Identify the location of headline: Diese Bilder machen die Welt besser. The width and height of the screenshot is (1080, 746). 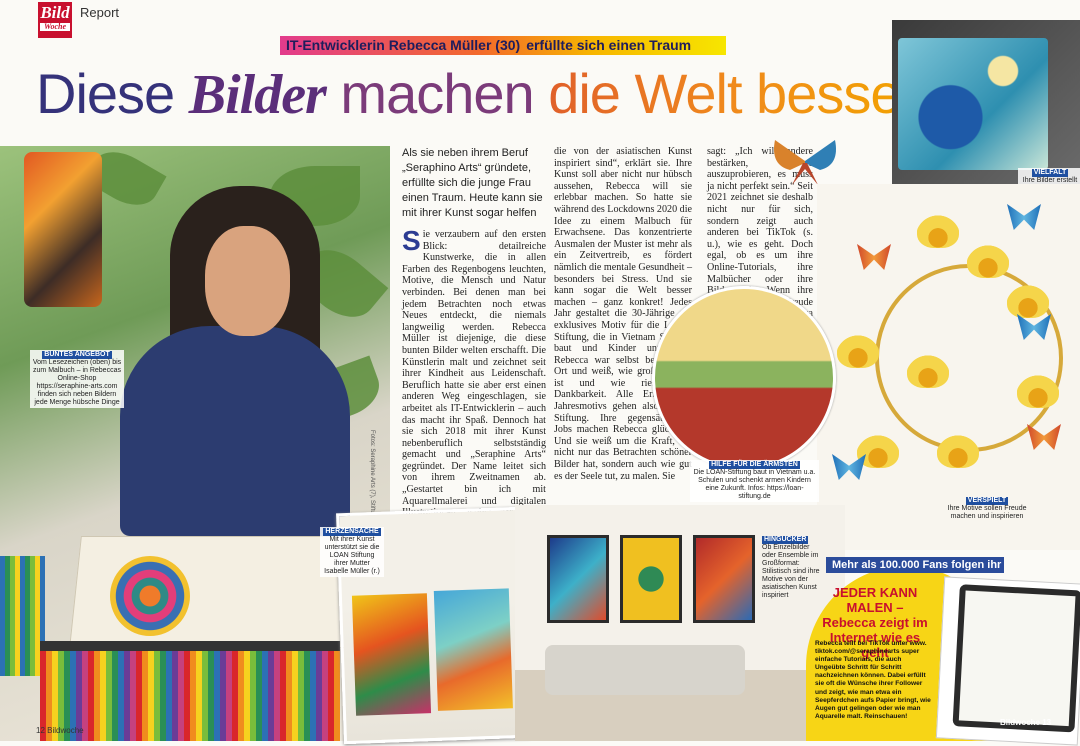
(477, 94).